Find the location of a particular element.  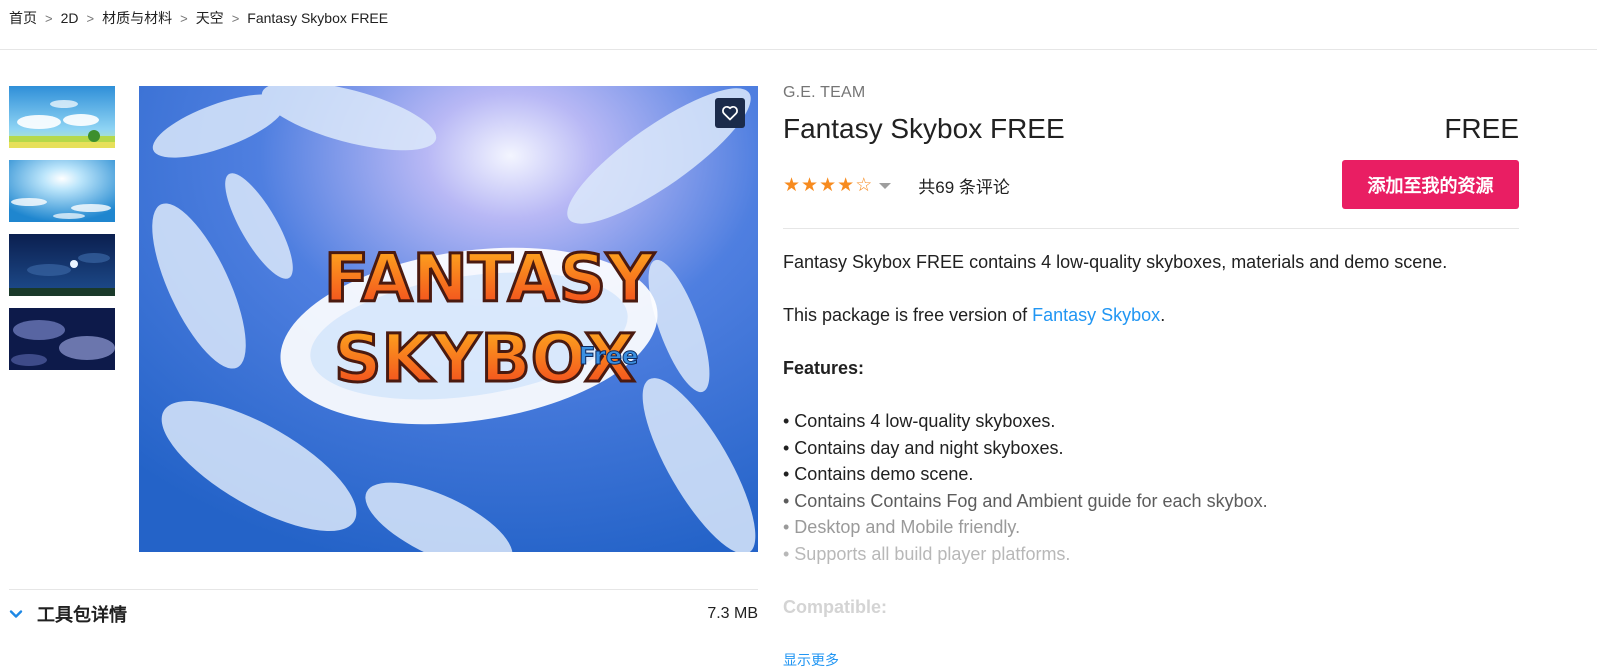

thumbnail-list is located at coordinates (62, 234).